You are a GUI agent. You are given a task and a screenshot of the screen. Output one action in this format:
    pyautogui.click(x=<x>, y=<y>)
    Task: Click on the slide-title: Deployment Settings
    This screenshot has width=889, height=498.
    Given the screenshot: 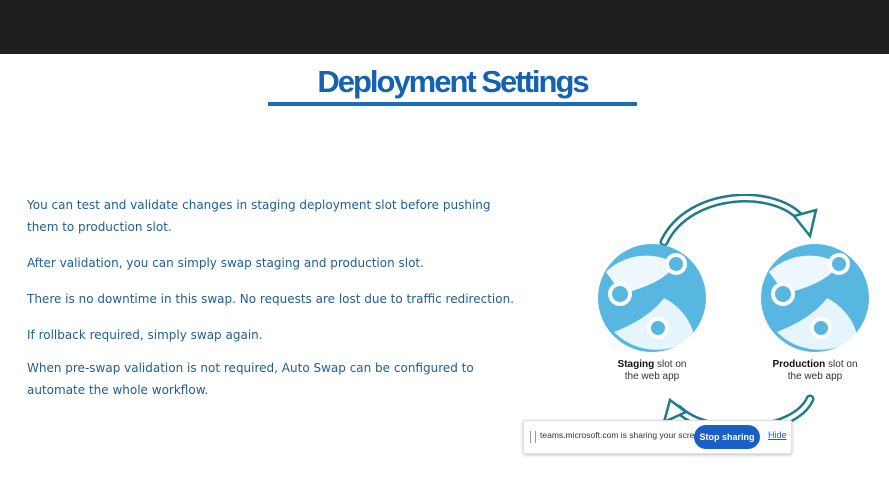 What is the action you would take?
    pyautogui.click(x=453, y=81)
    